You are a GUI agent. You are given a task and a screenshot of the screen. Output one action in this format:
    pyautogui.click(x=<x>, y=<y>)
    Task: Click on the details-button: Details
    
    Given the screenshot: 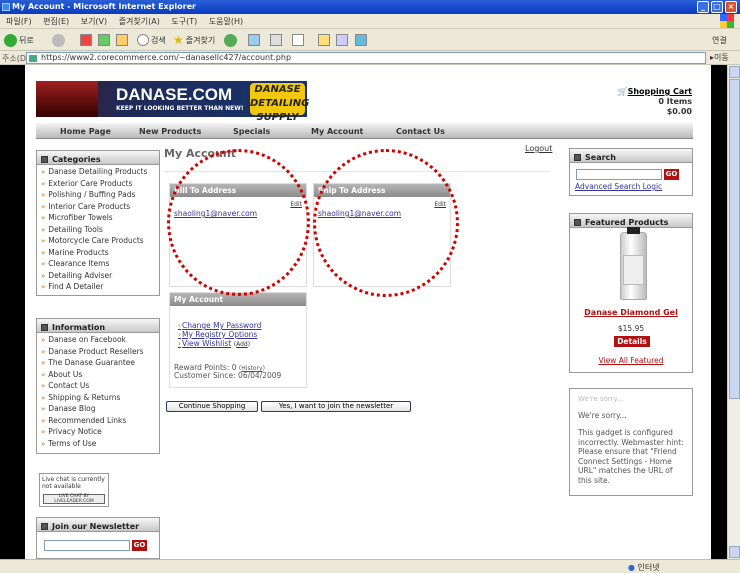 What is the action you would take?
    pyautogui.click(x=632, y=341)
    